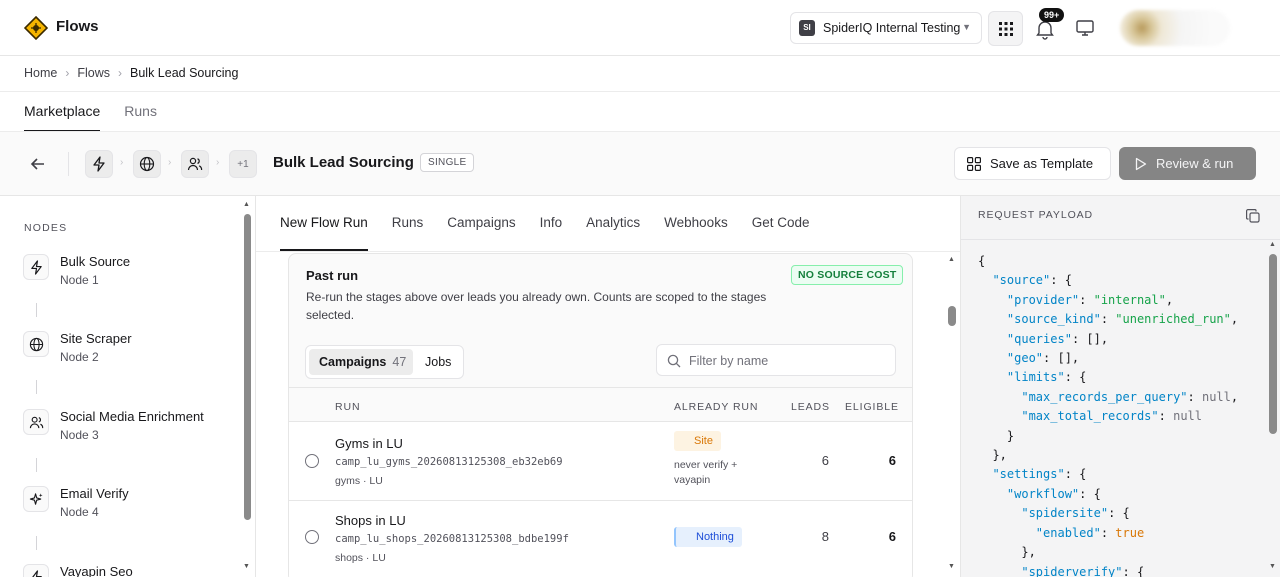 This screenshot has width=1280, height=577. What do you see at coordinates (133, 274) in the screenshot?
I see `sidebar-node-bulk-source: Bulk Source Node 1` at bounding box center [133, 274].